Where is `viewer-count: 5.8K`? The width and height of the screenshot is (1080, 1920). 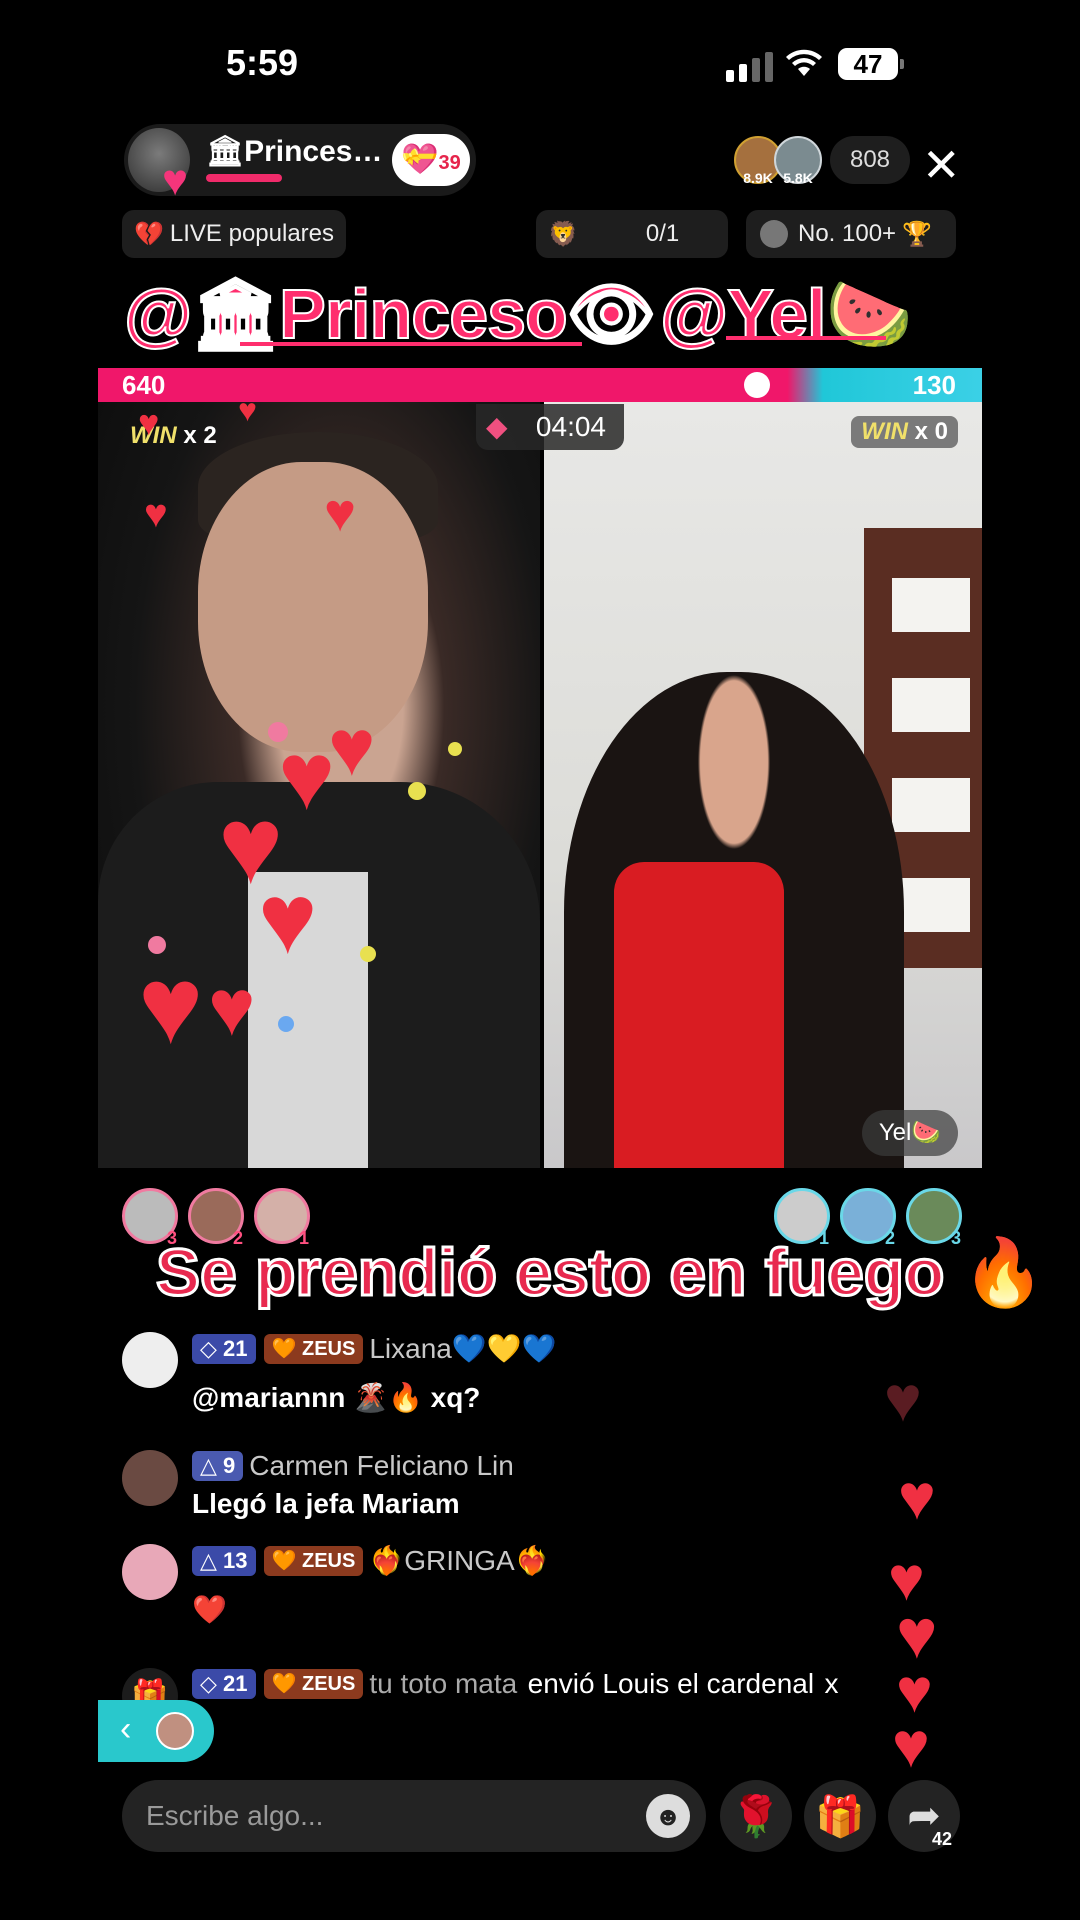 viewer-count: 5.8K is located at coordinates (798, 178).